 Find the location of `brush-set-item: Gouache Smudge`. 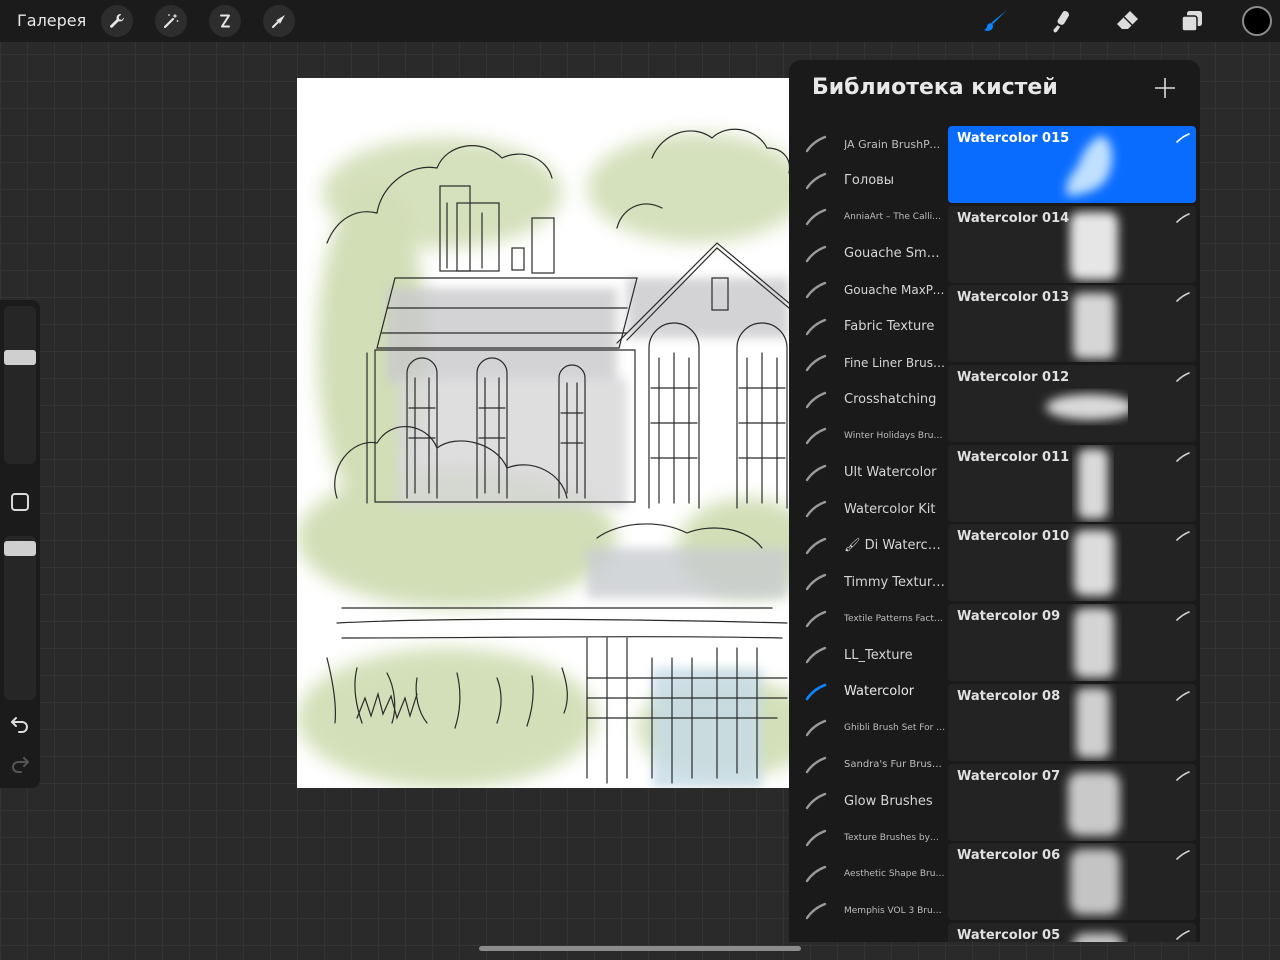

brush-set-item: Gouache Smudge is located at coordinates (868, 254).